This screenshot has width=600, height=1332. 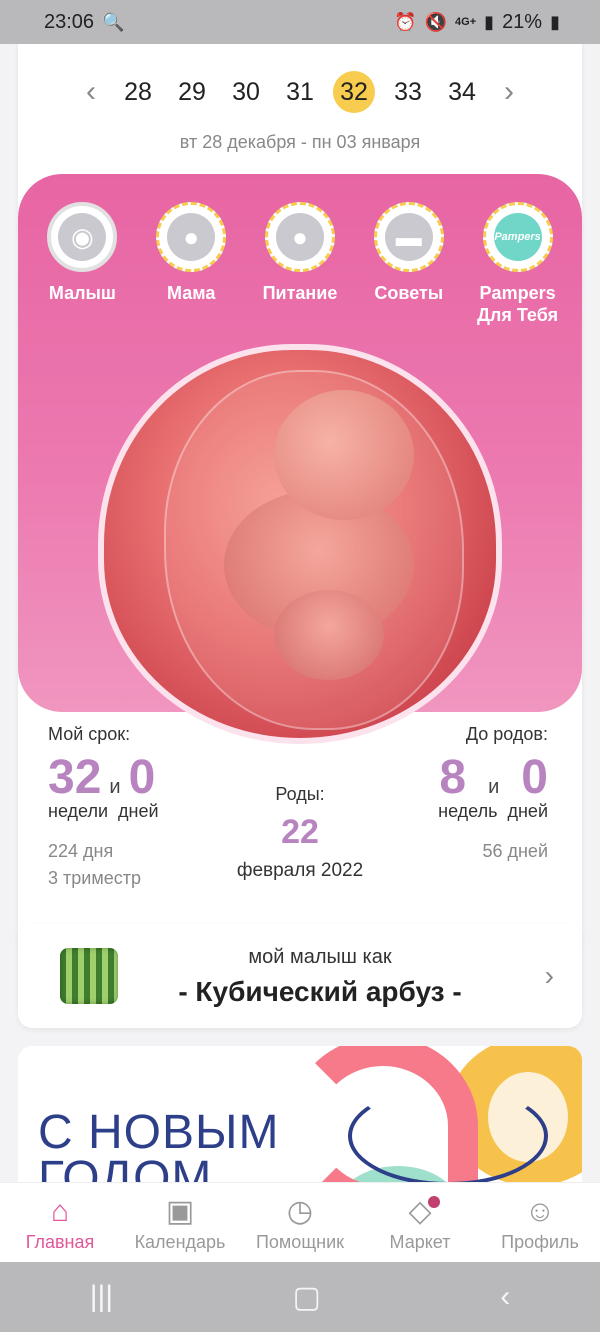 What do you see at coordinates (192, 92) in the screenshot?
I see `week-29: 29` at bounding box center [192, 92].